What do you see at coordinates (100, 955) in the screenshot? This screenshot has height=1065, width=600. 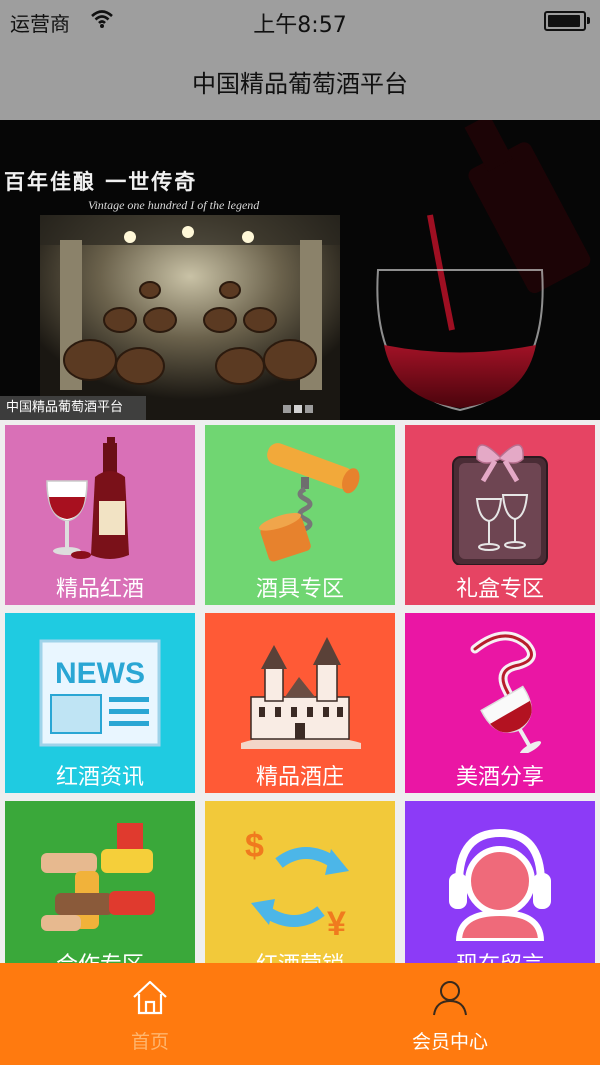 I see `tile-label: 合作专区` at bounding box center [100, 955].